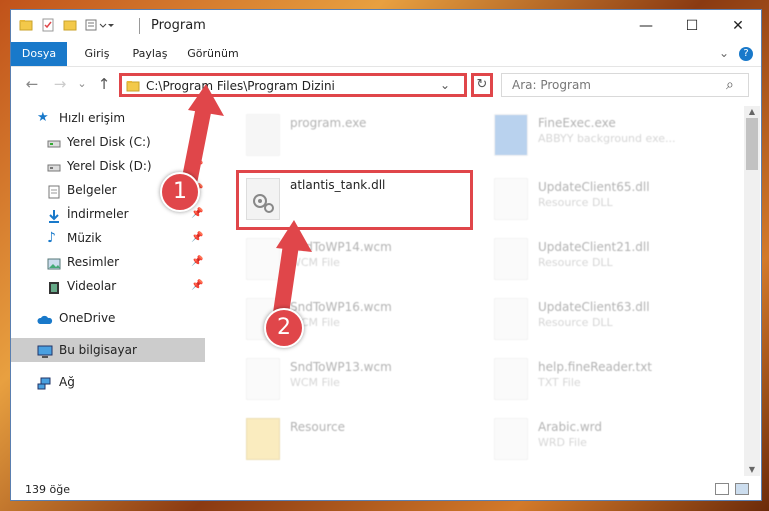 The width and height of the screenshot is (769, 511). I want to click on file-item: SndToWP13.wcm WCM File, so click(346, 382).